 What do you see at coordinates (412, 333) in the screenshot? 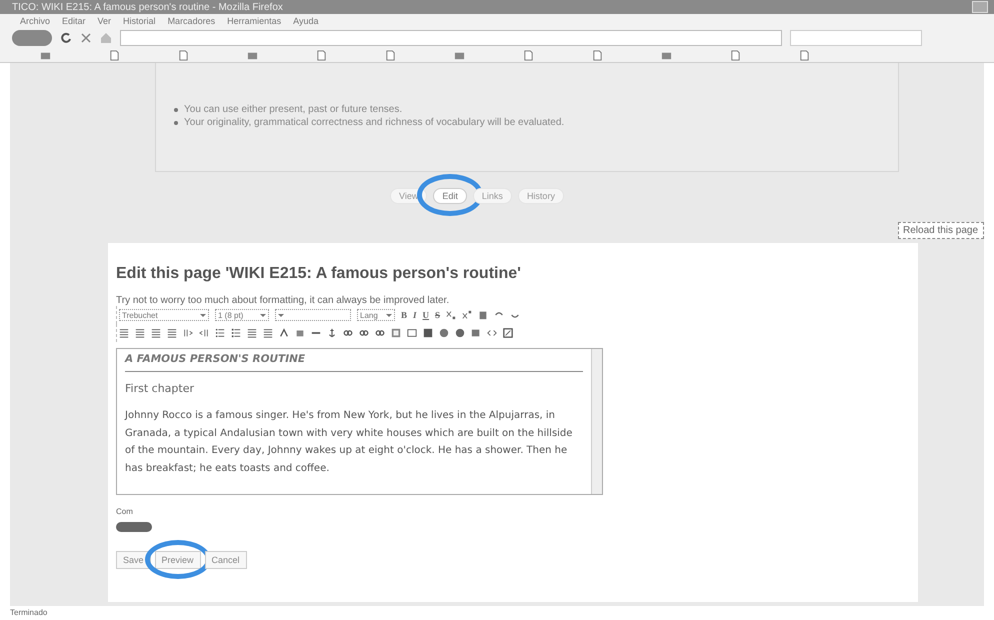
I see `table-icon` at bounding box center [412, 333].